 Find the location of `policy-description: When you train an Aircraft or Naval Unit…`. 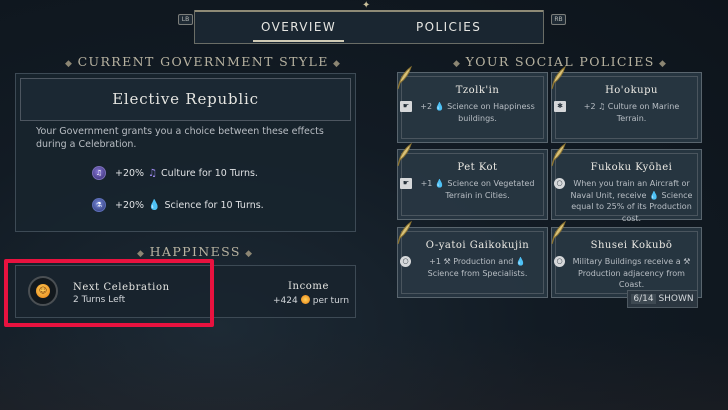

policy-description: When you train an Aircraft or Naval Unit… is located at coordinates (631, 201).